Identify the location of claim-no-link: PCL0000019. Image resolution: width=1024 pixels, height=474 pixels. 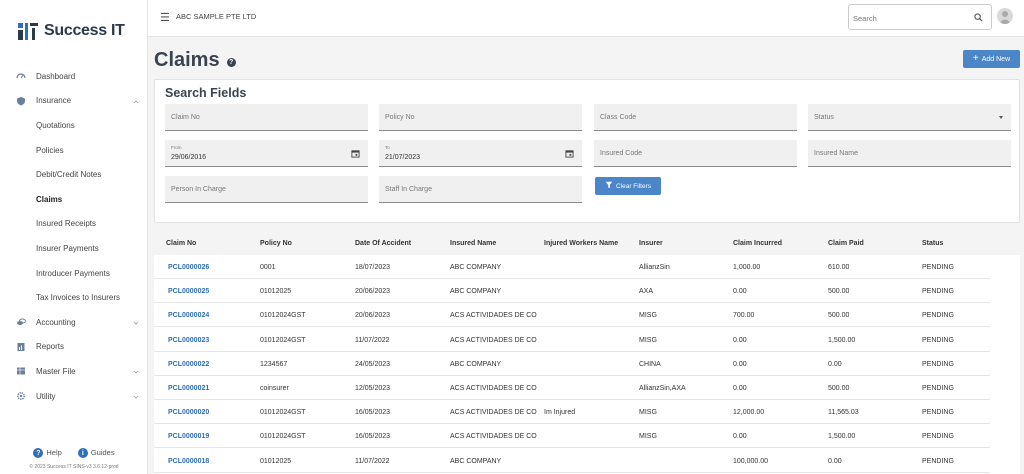
(188, 436).